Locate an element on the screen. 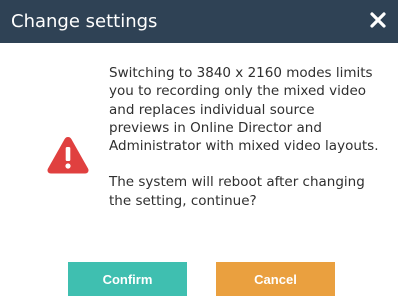 The height and width of the screenshot is (307, 398). dialog-title: Change settings is located at coordinates (84, 21).